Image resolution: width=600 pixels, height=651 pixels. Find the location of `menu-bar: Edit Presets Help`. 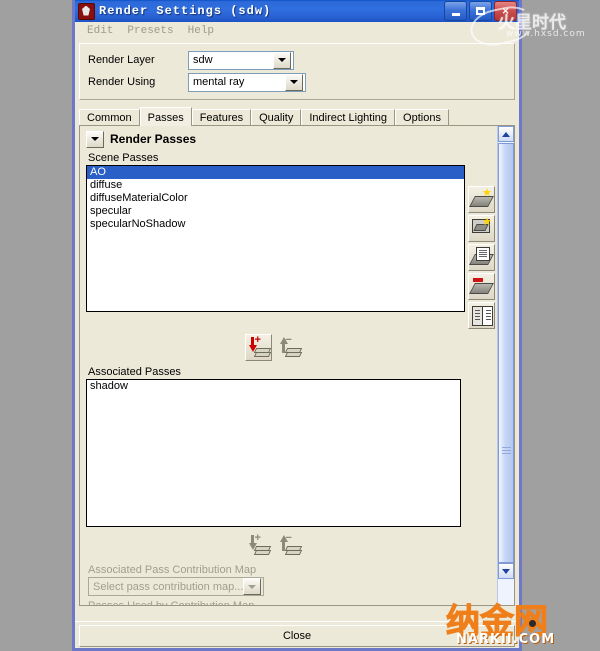

menu-bar: Edit Presets Help is located at coordinates (297, 31).